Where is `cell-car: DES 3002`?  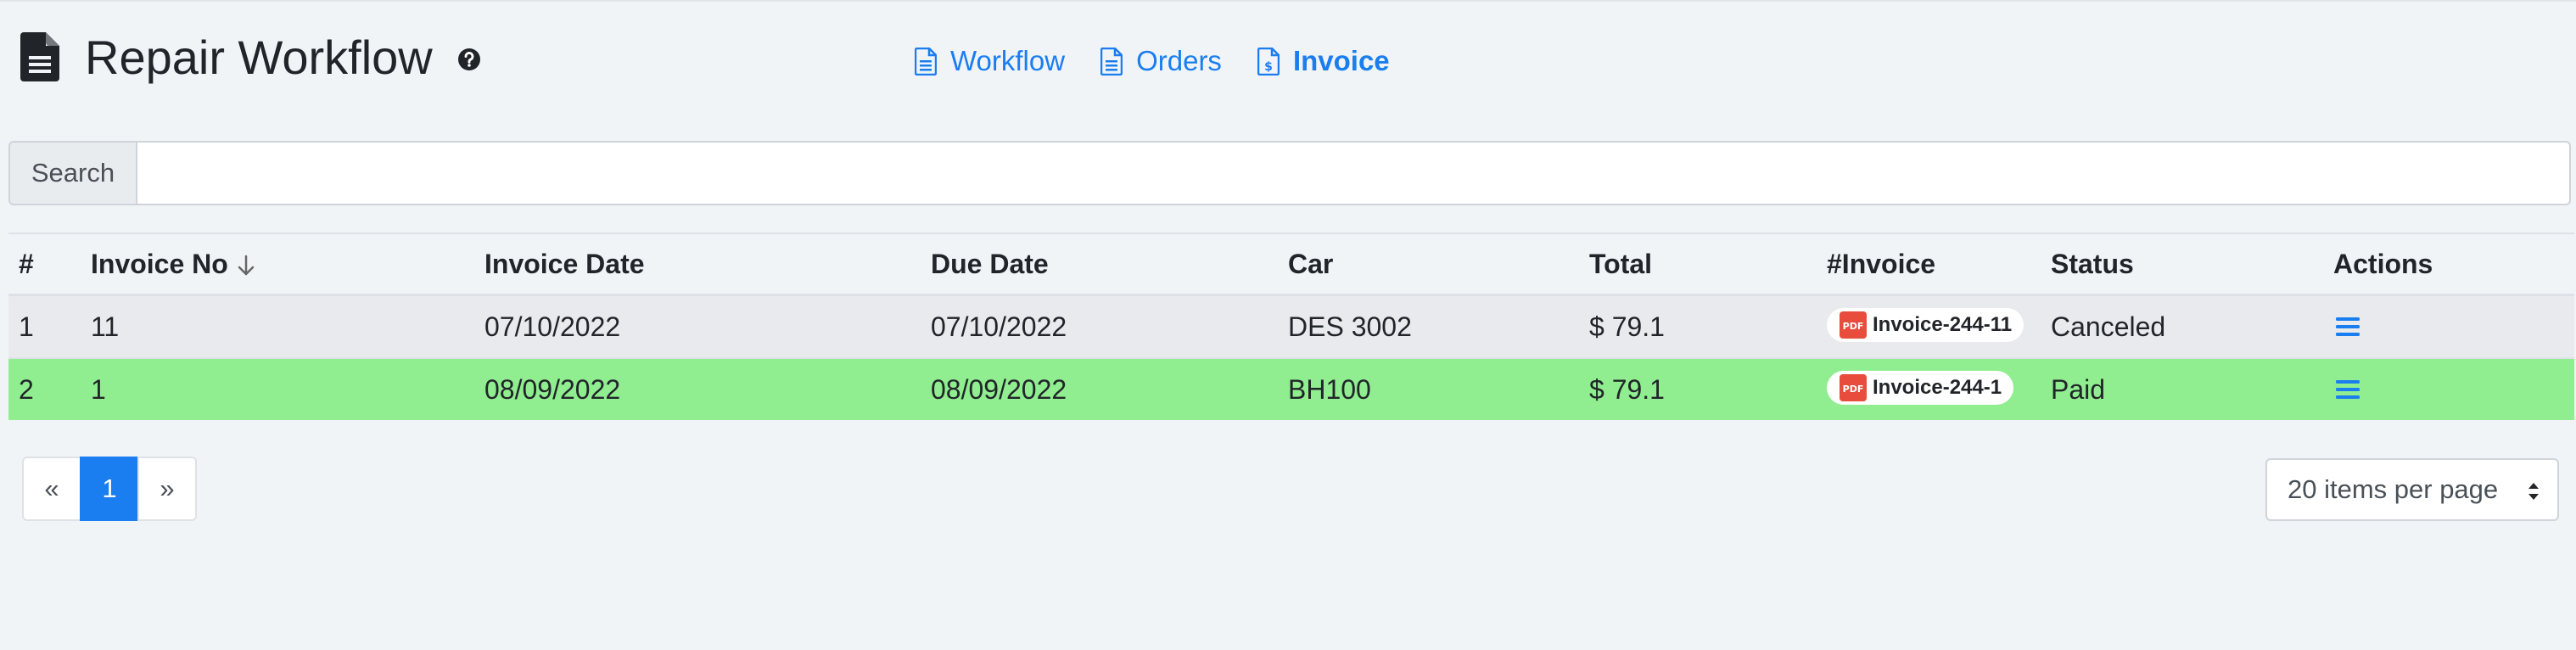
cell-car: DES 3002 is located at coordinates (1428, 326).